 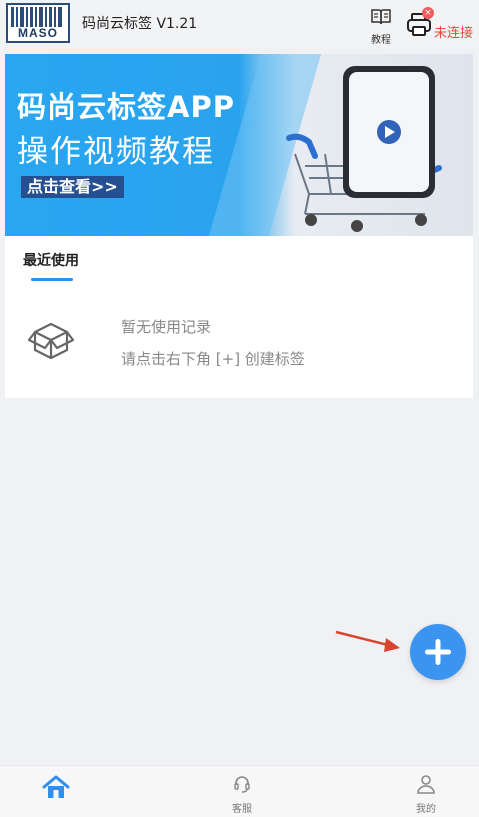 I want to click on book-icon, so click(x=381, y=17).